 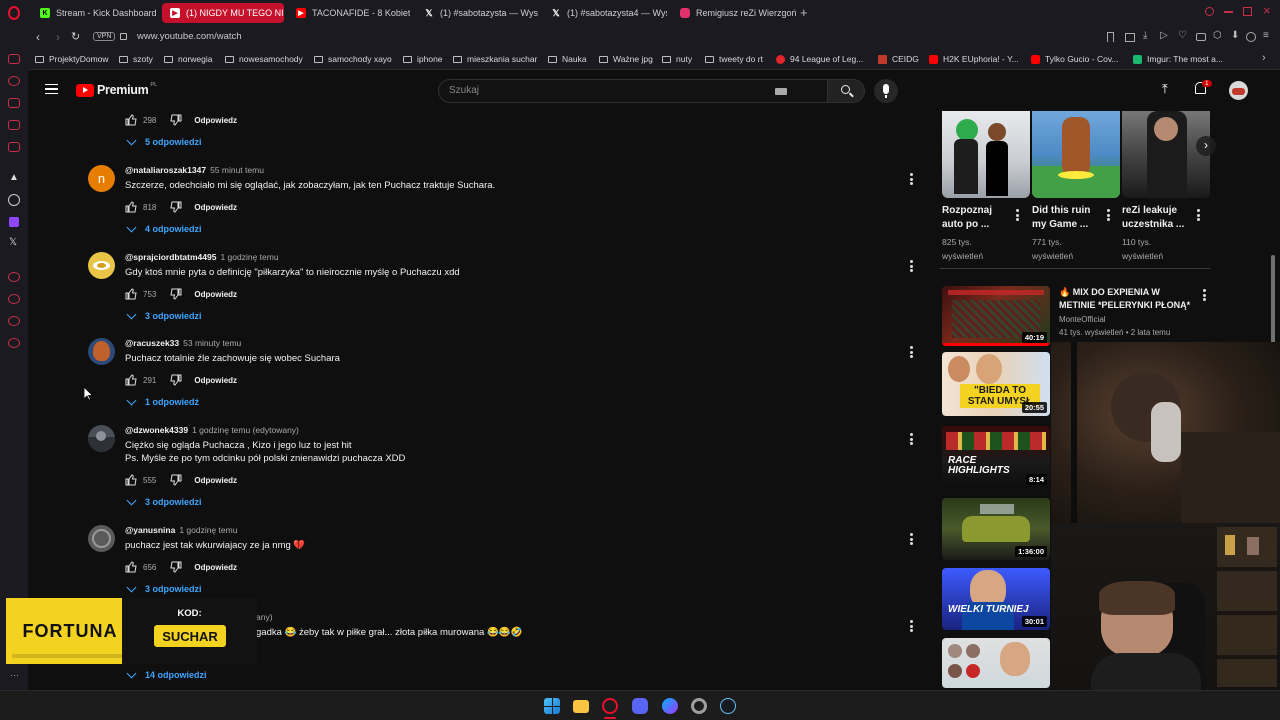 I want to click on history-icon, so click(x=14, y=299).